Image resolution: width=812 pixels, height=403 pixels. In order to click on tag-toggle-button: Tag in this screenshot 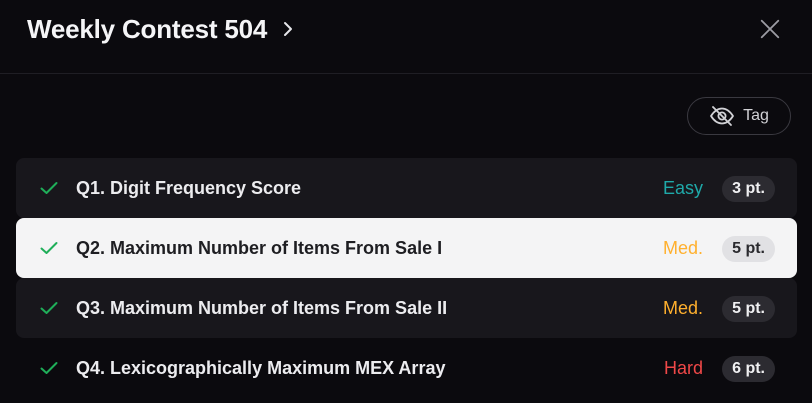, I will do `click(739, 116)`.